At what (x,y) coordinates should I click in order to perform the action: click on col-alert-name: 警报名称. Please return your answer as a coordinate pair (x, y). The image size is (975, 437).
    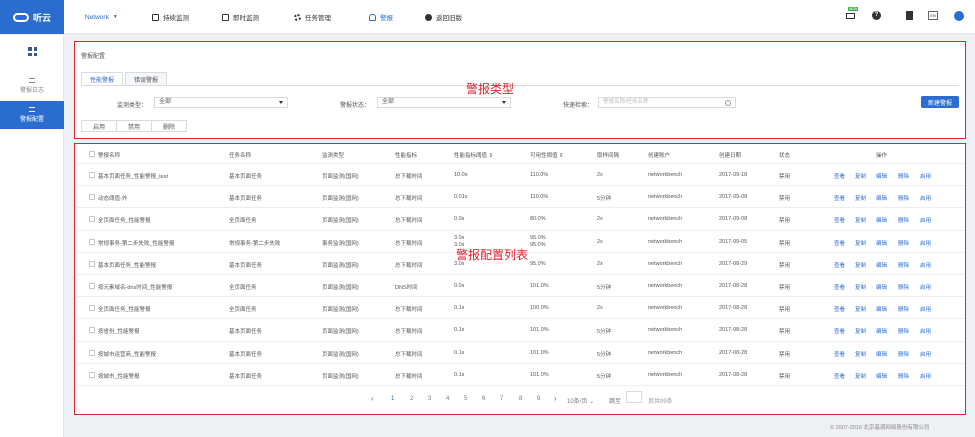
    Looking at the image, I should click on (109, 155).